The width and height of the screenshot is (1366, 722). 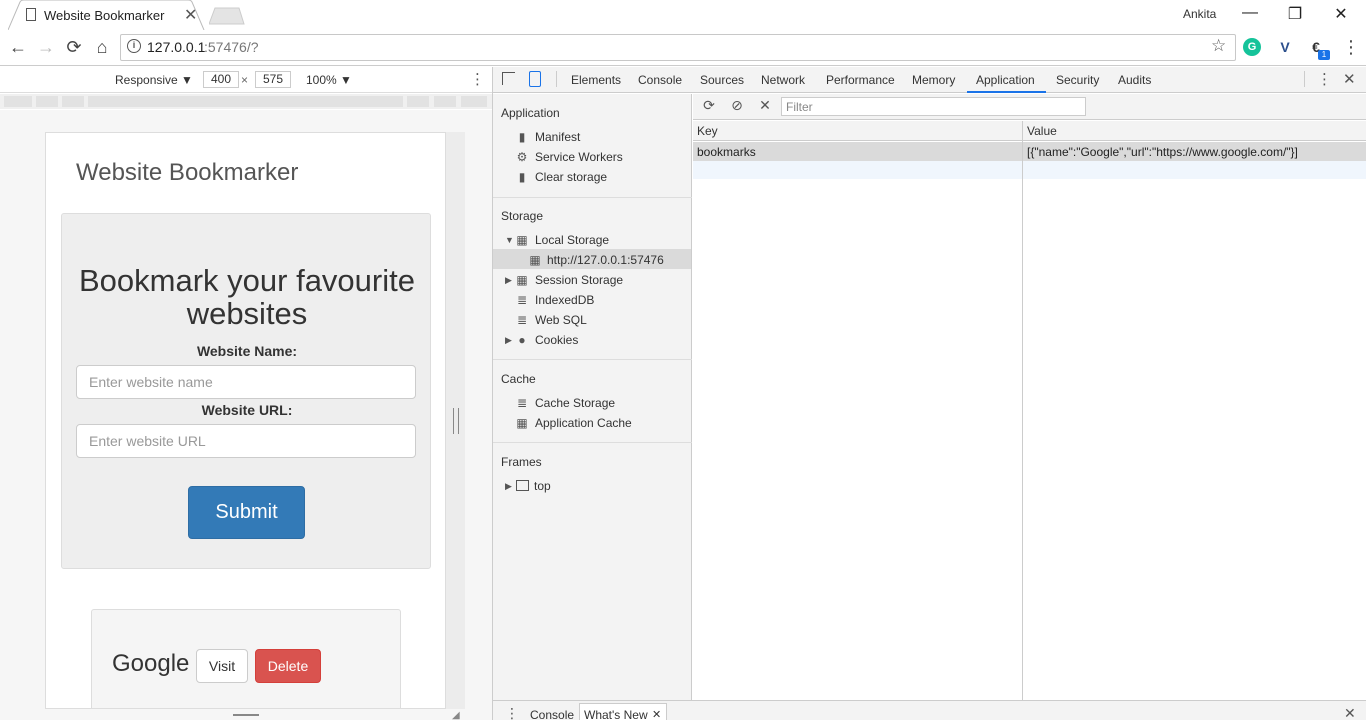 What do you see at coordinates (329, 80) in the screenshot?
I see `device-zoom-select: 100% ▼` at bounding box center [329, 80].